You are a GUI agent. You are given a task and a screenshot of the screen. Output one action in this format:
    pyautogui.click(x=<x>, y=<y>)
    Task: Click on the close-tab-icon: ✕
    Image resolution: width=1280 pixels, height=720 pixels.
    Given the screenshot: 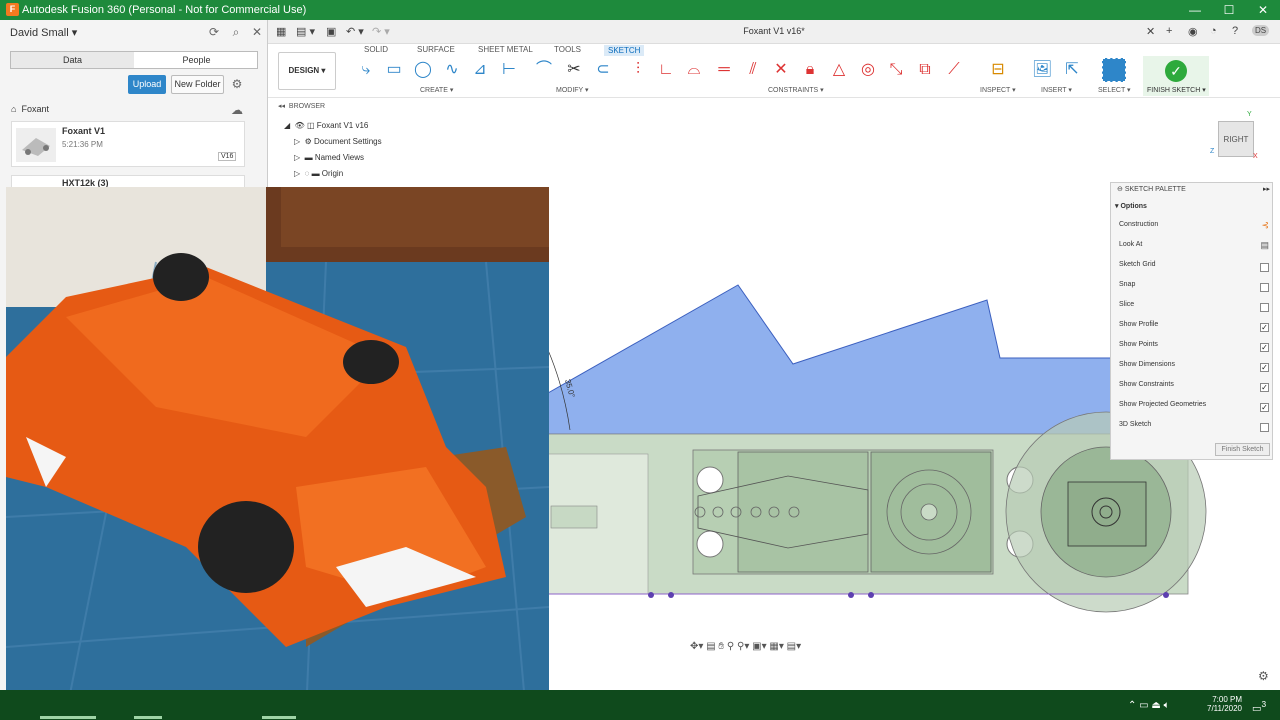 What is the action you would take?
    pyautogui.click(x=1150, y=31)
    